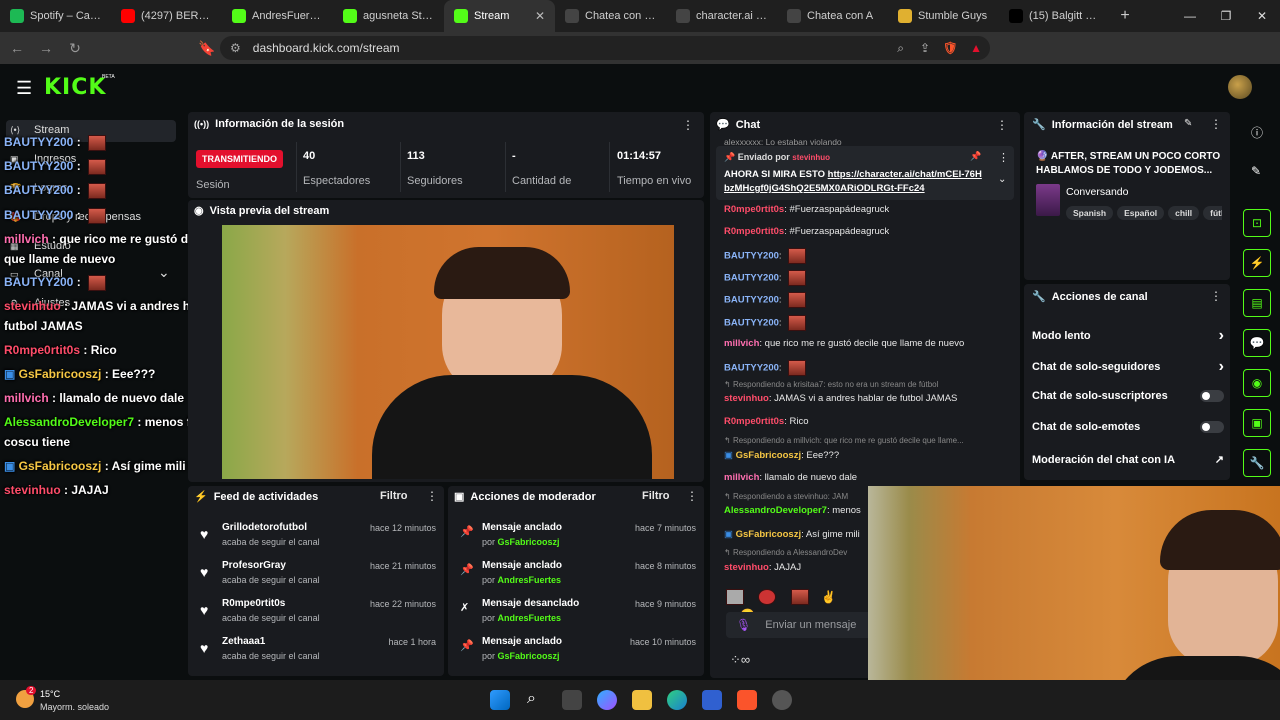 The image size is (1280, 720). I want to click on channel-action-row: Modo lento ›, so click(1128, 336).